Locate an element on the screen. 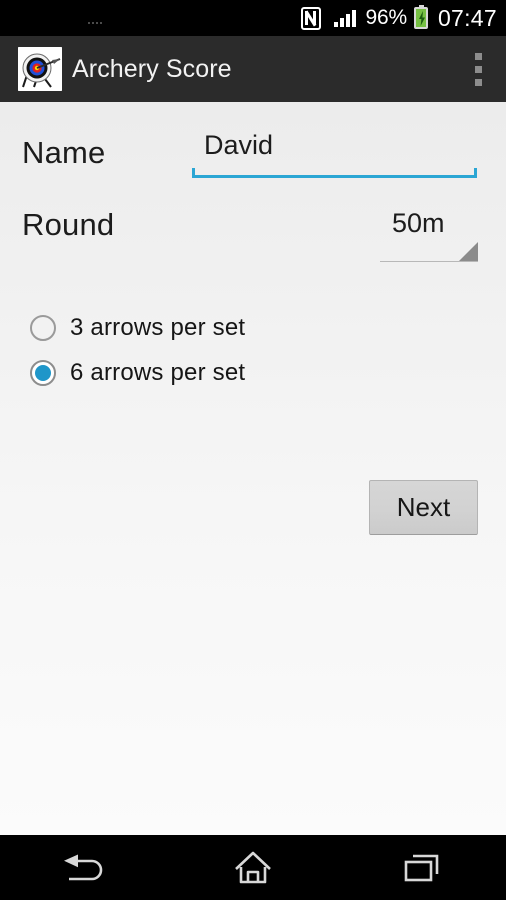 The image size is (506, 900). round-spinner: 50m is located at coordinates (429, 232).